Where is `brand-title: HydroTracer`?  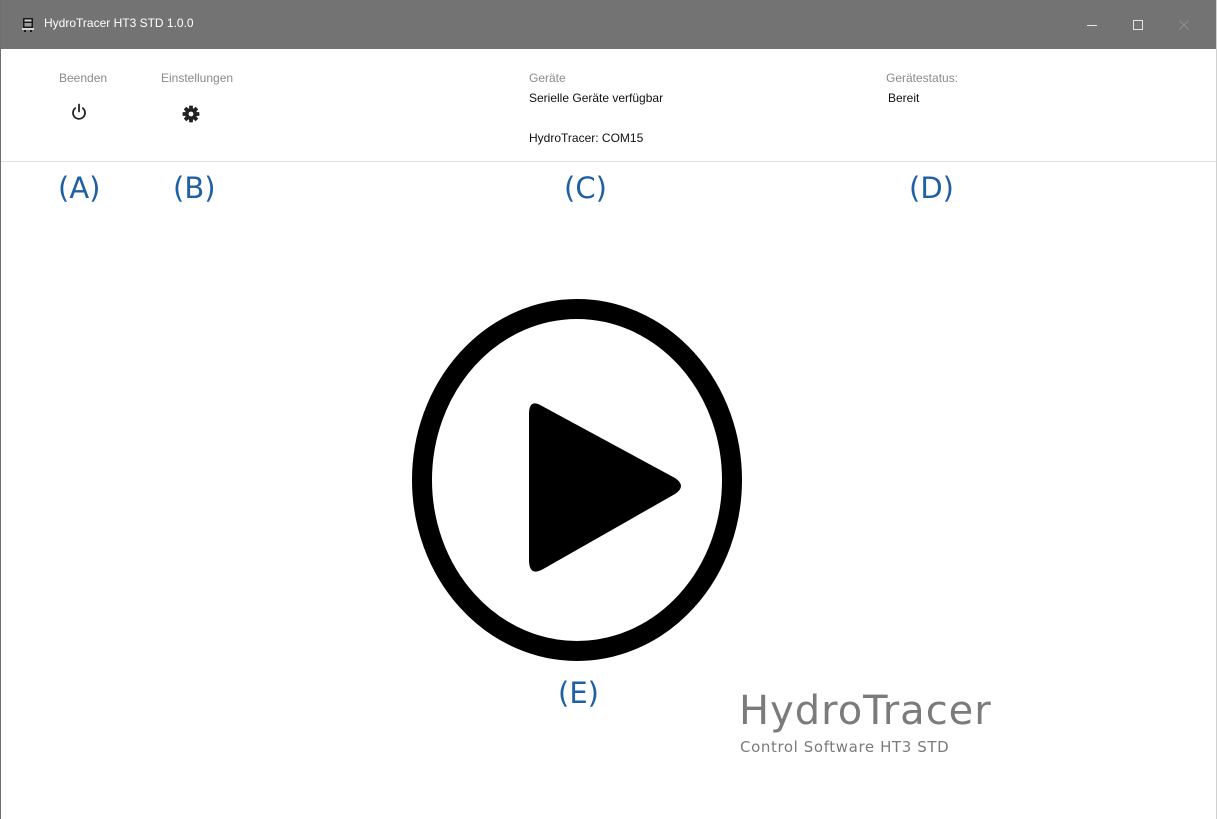 brand-title: HydroTracer is located at coordinates (865, 711).